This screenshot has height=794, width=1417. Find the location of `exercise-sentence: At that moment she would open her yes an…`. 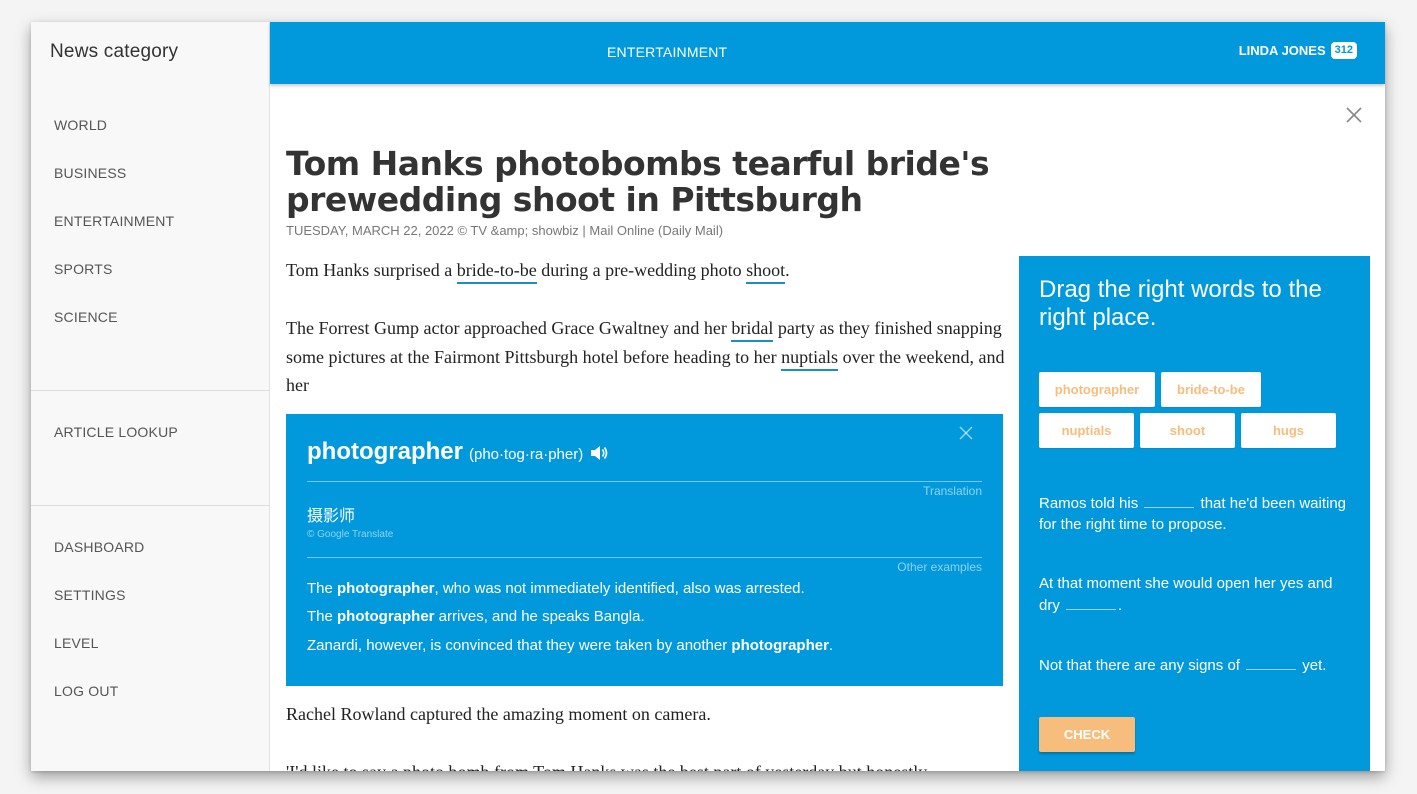

exercise-sentence: At that moment she would open her yes an… is located at coordinates (1194, 594).